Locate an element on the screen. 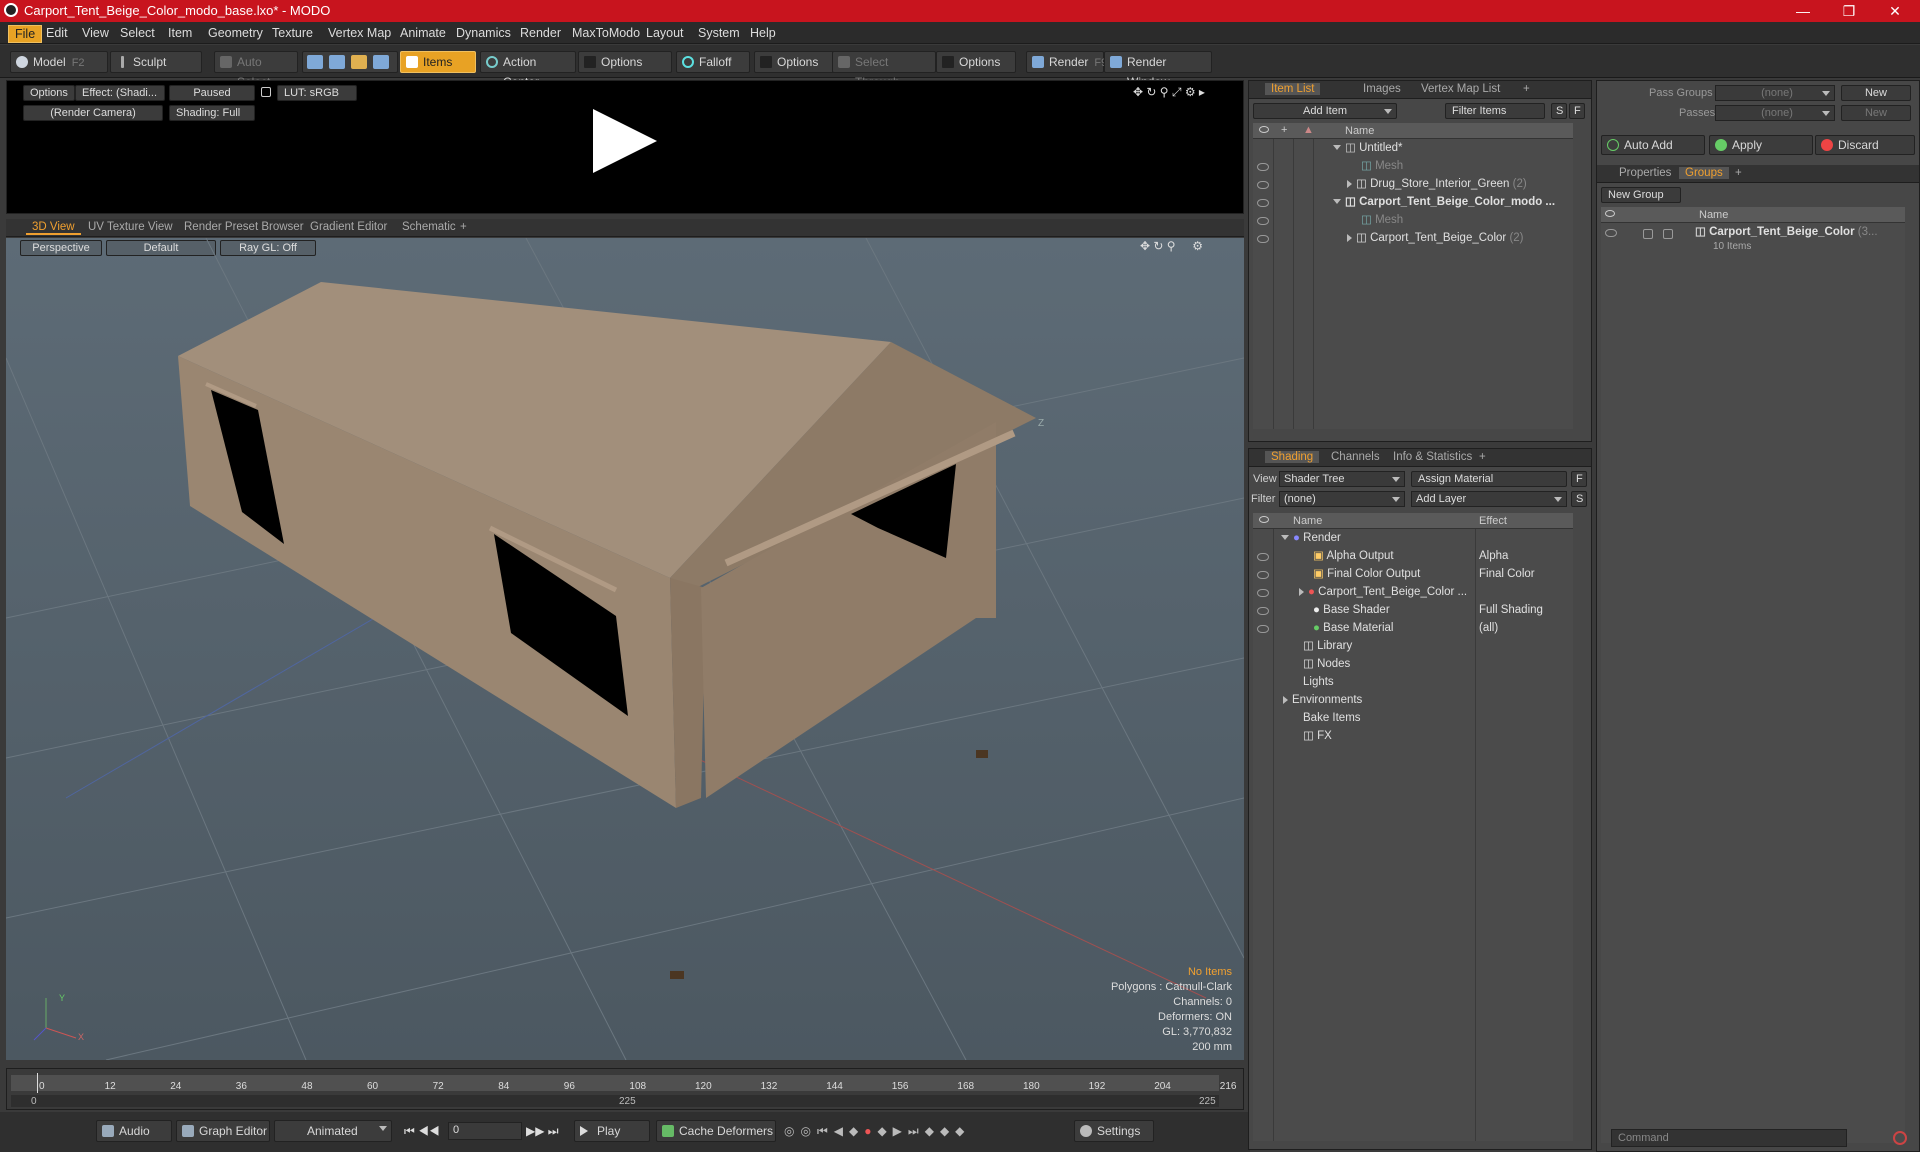  play-icon is located at coordinates (625, 141).